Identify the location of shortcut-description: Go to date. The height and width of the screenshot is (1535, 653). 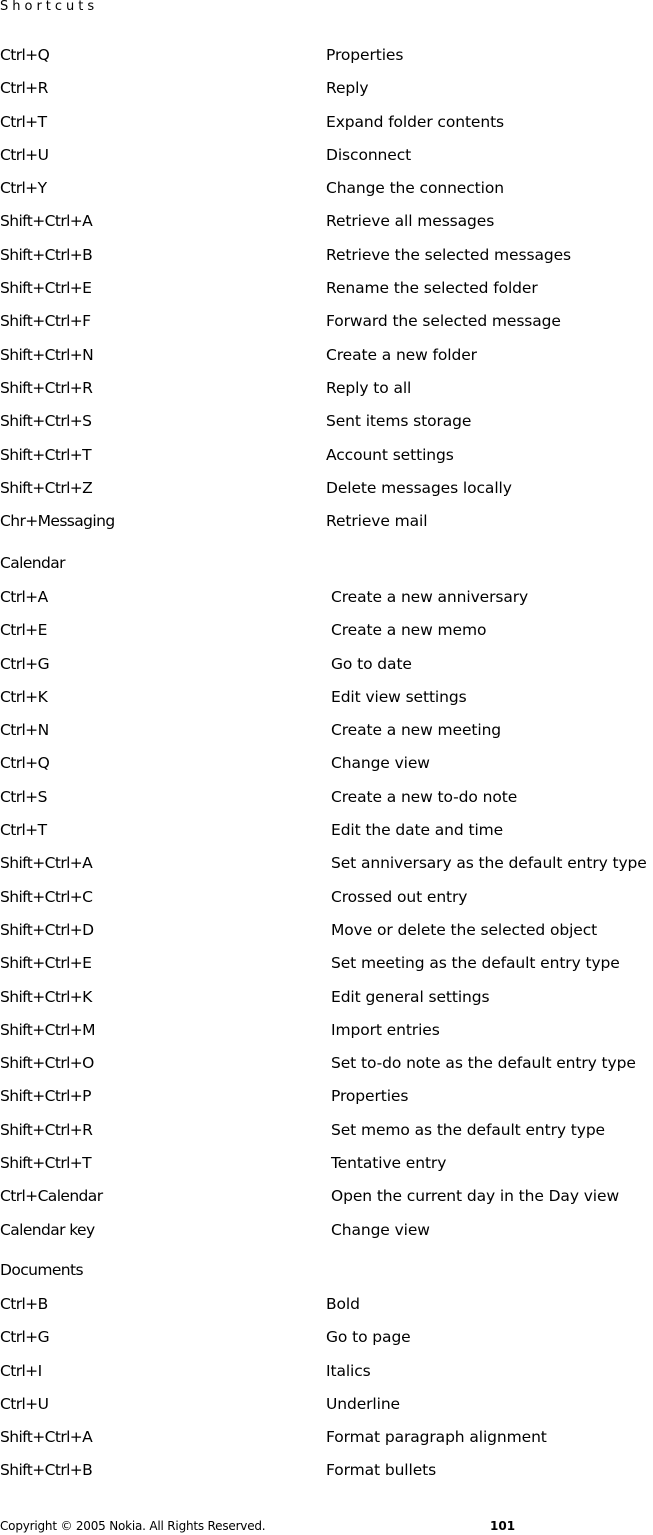
(371, 663).